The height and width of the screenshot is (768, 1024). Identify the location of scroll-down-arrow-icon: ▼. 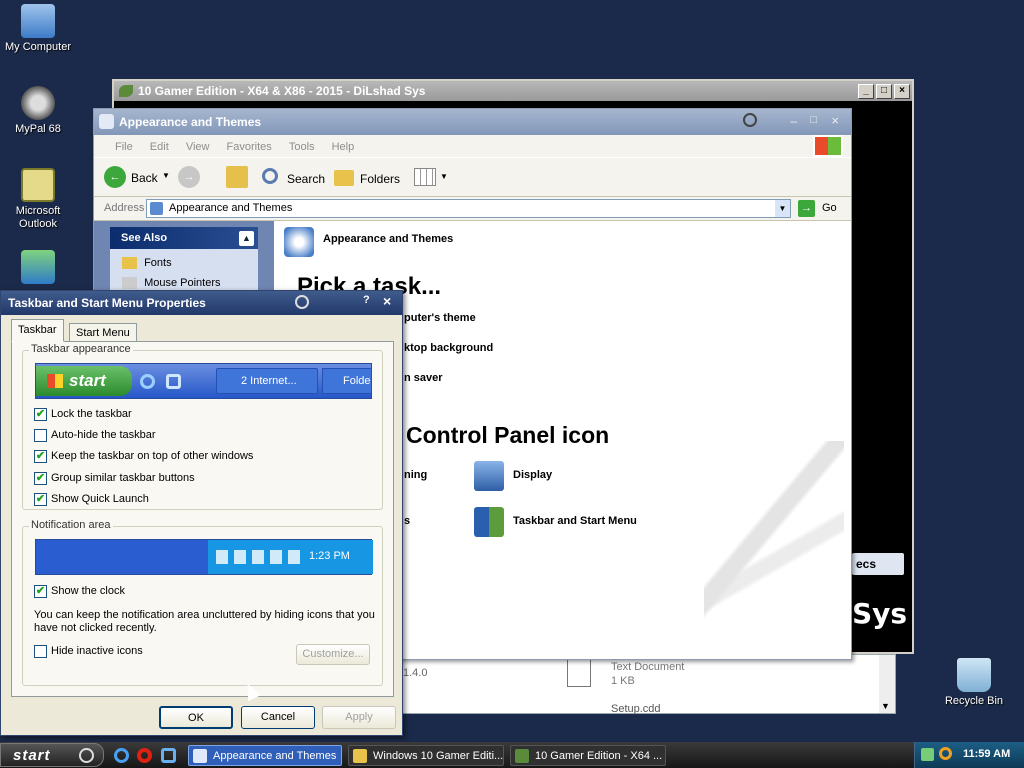
(885, 706).